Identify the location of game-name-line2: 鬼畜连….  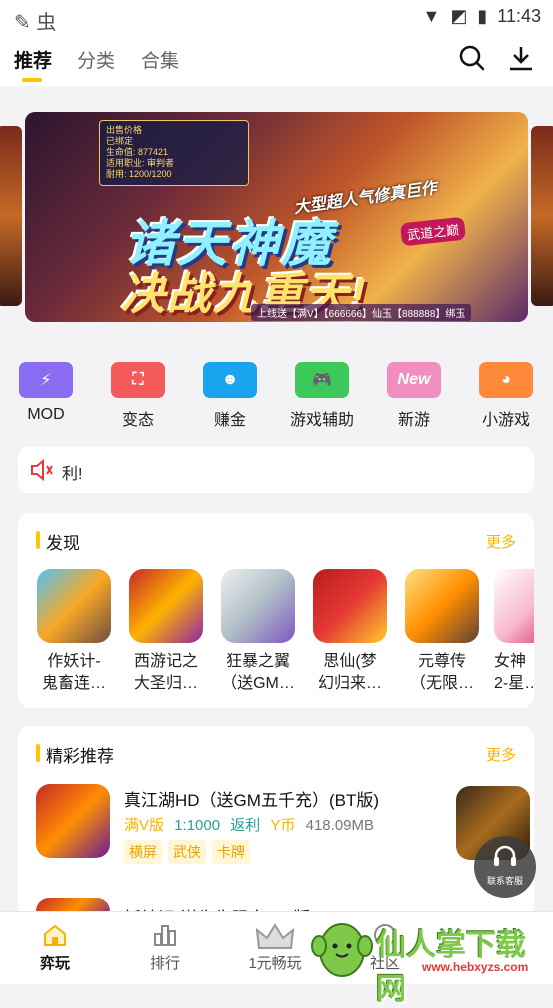
(73, 683).